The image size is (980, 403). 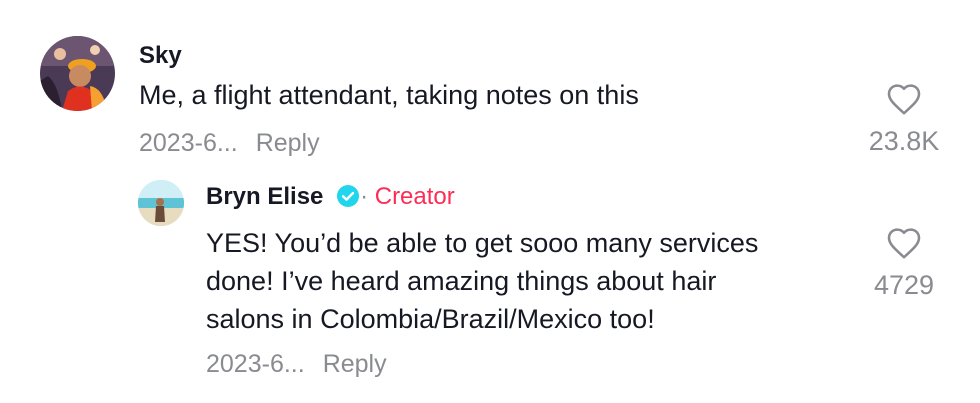 What do you see at coordinates (904, 119) in the screenshot?
I see `like-control: 23.8K` at bounding box center [904, 119].